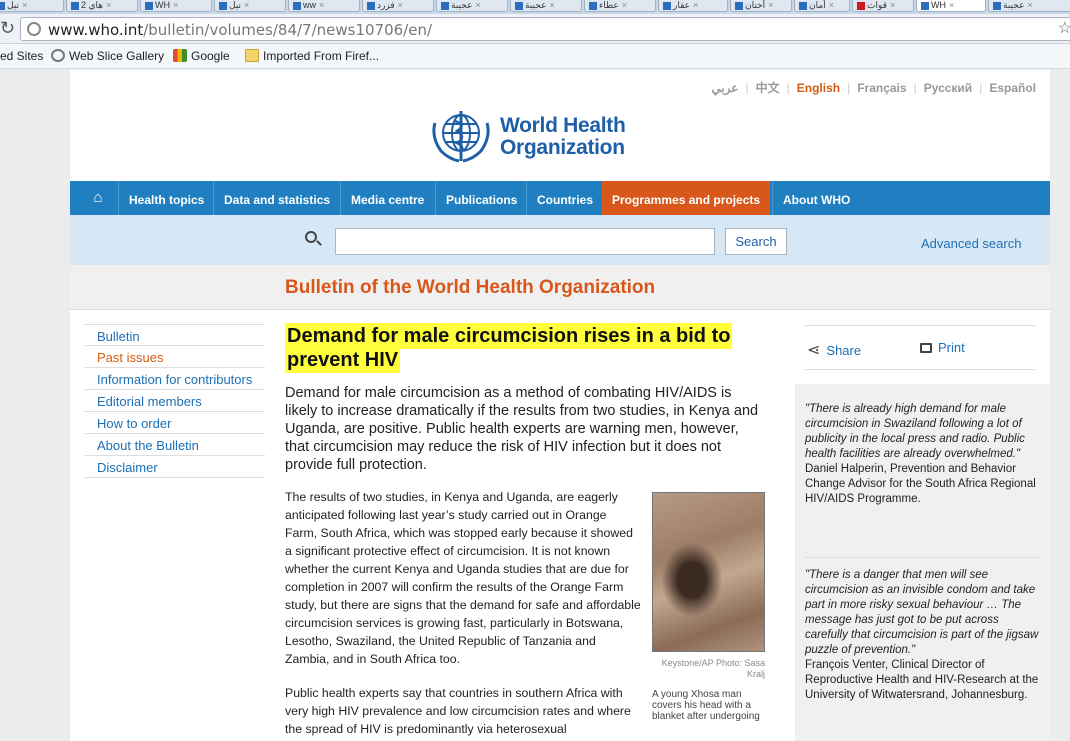 The image size is (1070, 741). I want to click on folder-icon, so click(252, 55).